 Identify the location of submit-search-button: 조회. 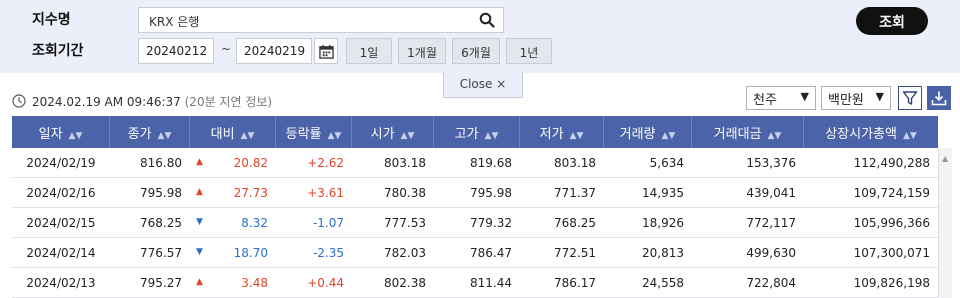
(892, 21).